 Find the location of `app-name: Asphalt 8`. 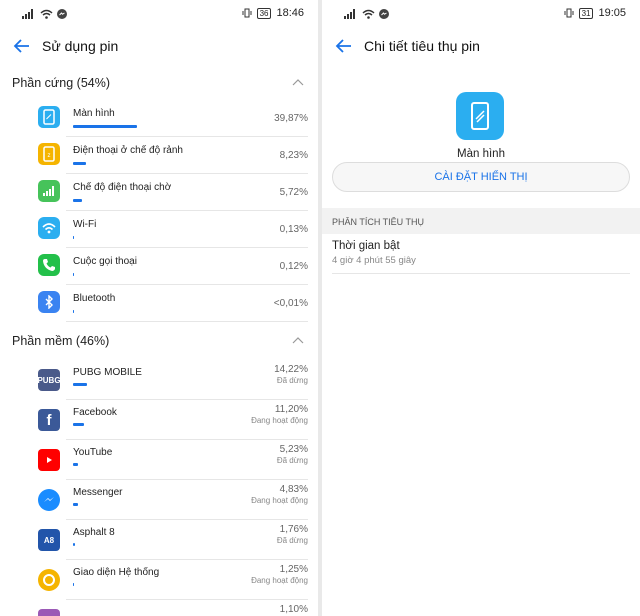

app-name: Asphalt 8 is located at coordinates (94, 532).